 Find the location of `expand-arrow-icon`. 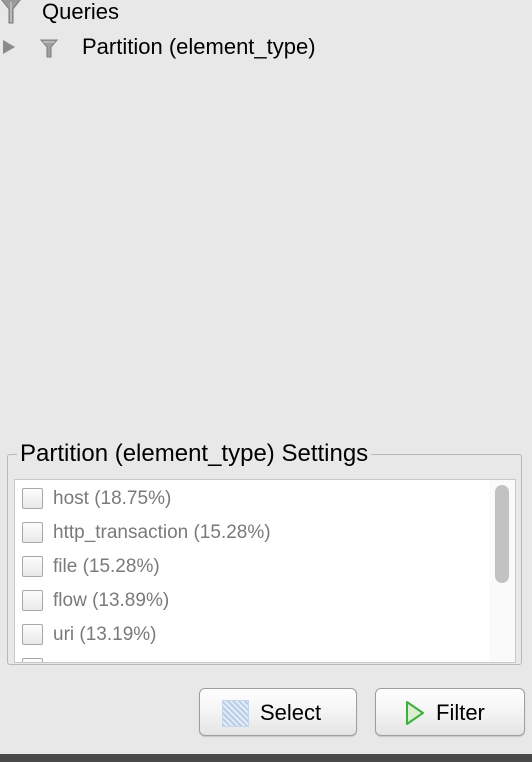

expand-arrow-icon is located at coordinates (9, 47).